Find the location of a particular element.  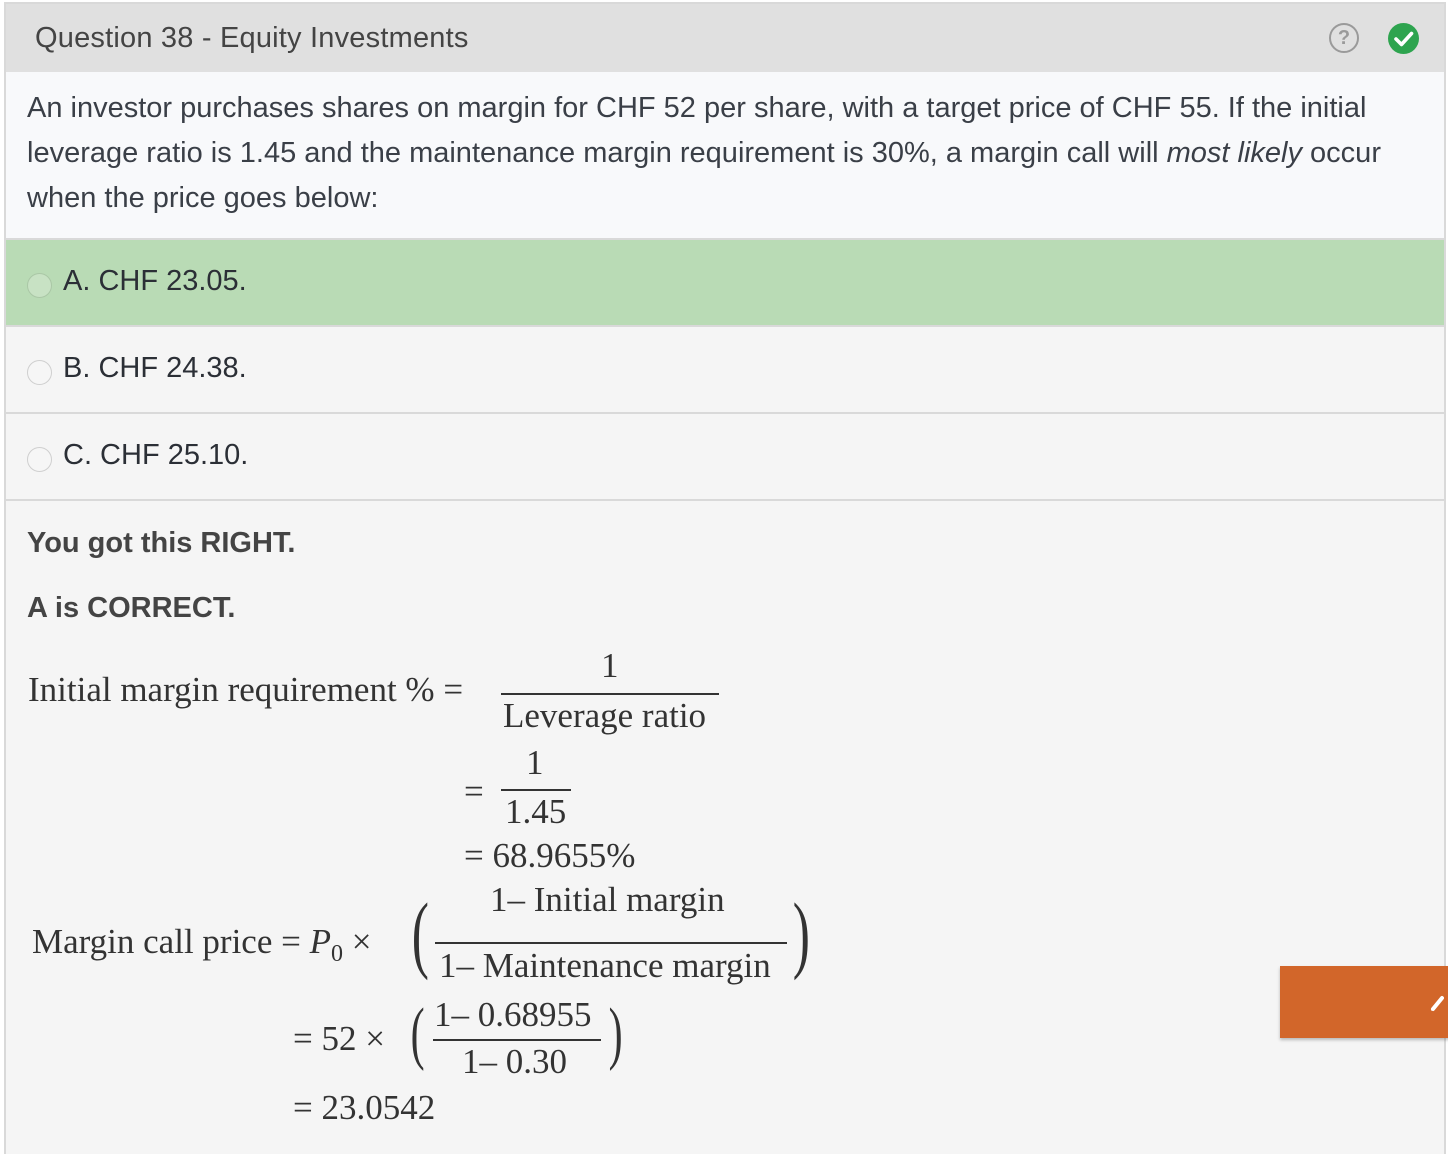

eq2-numerator-2: 1– 0.68955 is located at coordinates (513, 1014).